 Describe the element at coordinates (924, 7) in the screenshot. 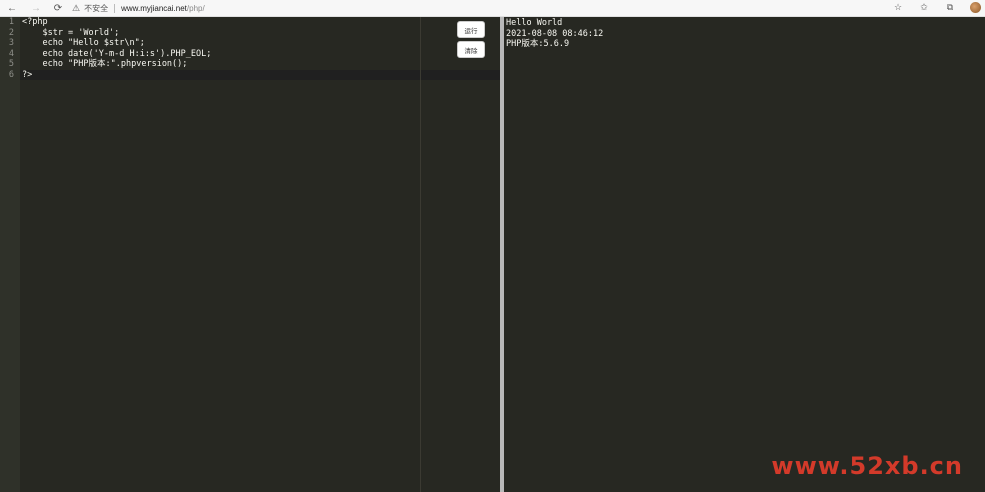

I see `favorites-icon: ✩` at that location.